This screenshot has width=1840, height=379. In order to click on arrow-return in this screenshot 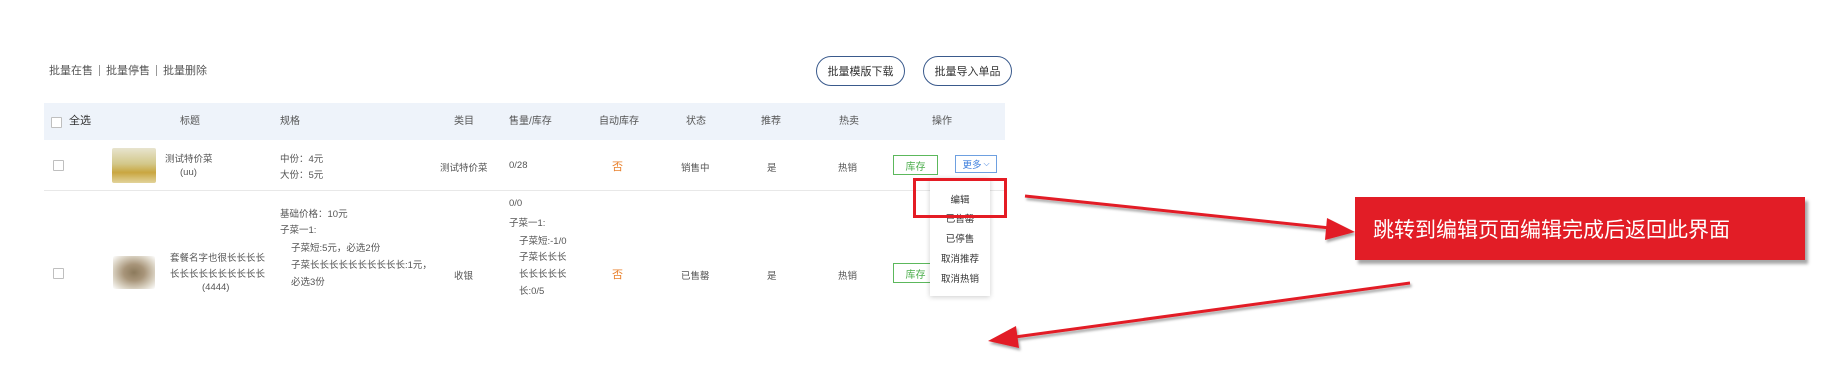, I will do `click(1212, 310)`.